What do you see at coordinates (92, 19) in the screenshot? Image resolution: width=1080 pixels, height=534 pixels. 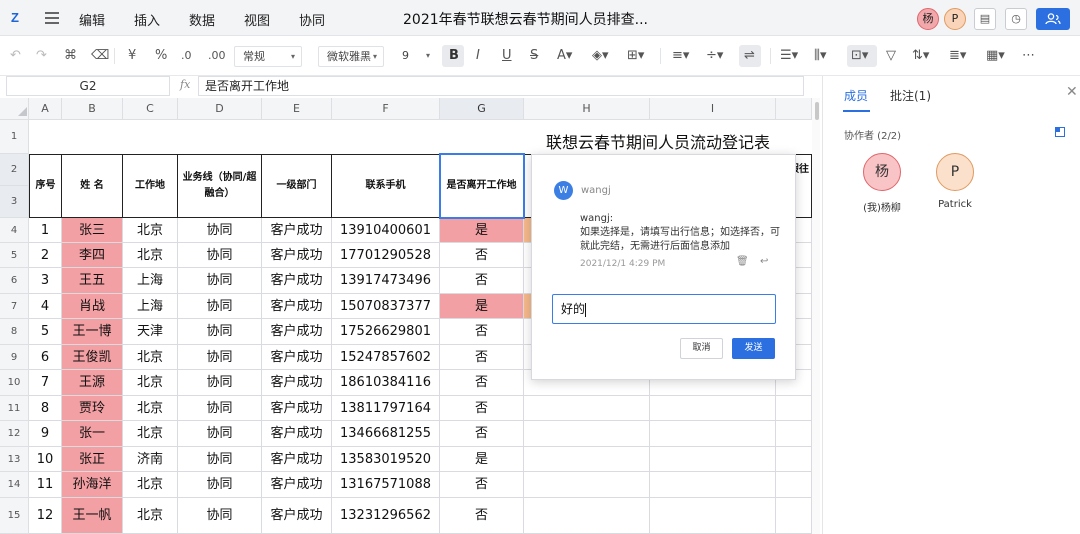 I see `menu-edit: 编辑` at bounding box center [92, 19].